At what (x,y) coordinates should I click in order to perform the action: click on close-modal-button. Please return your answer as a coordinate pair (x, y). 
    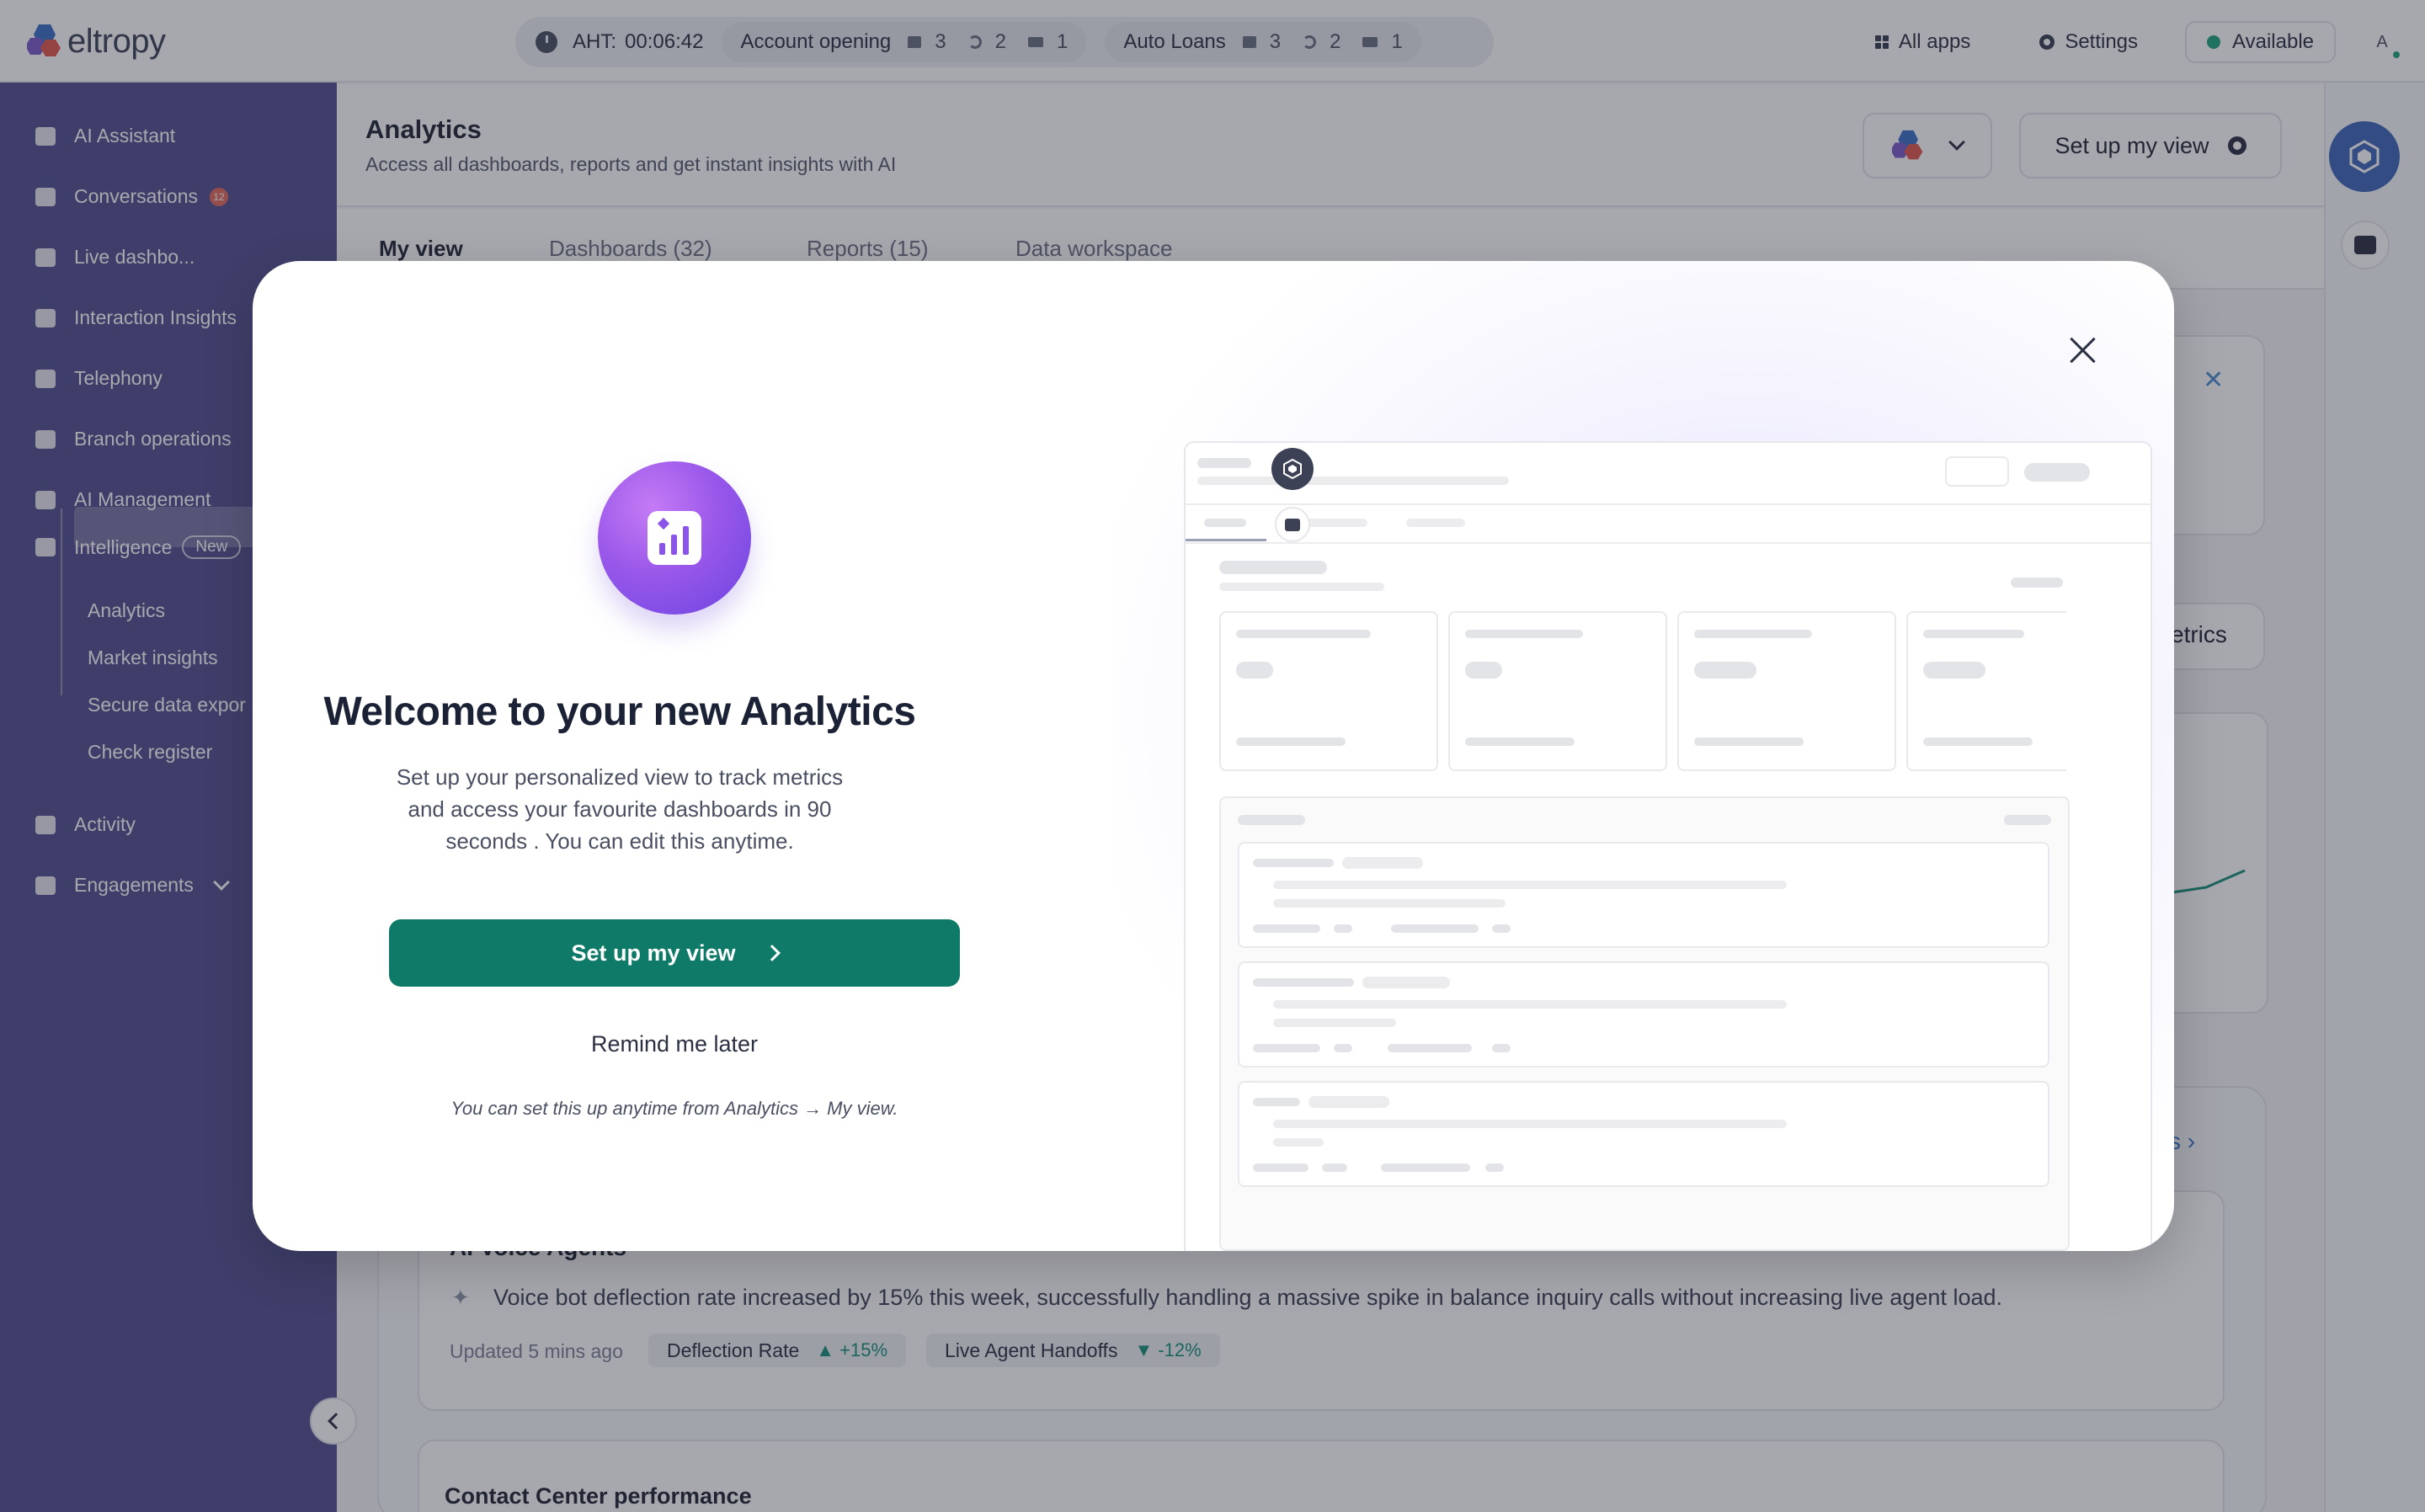
    Looking at the image, I should click on (2083, 351).